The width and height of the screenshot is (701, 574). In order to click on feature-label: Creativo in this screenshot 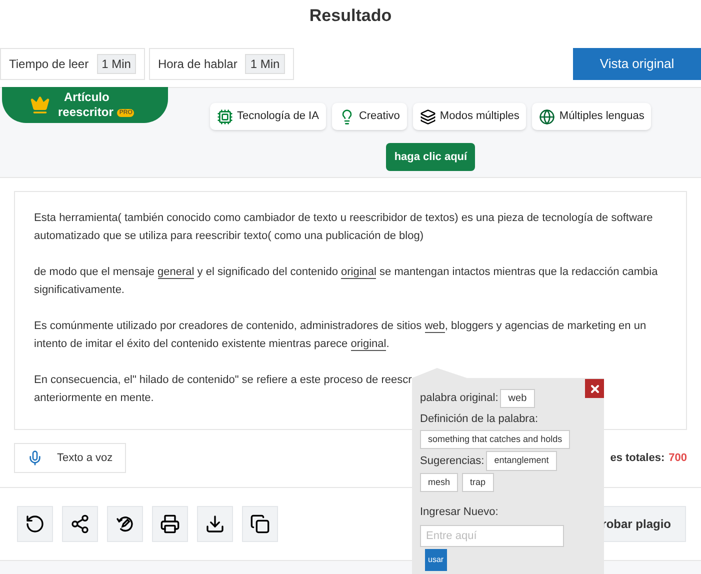, I will do `click(379, 116)`.